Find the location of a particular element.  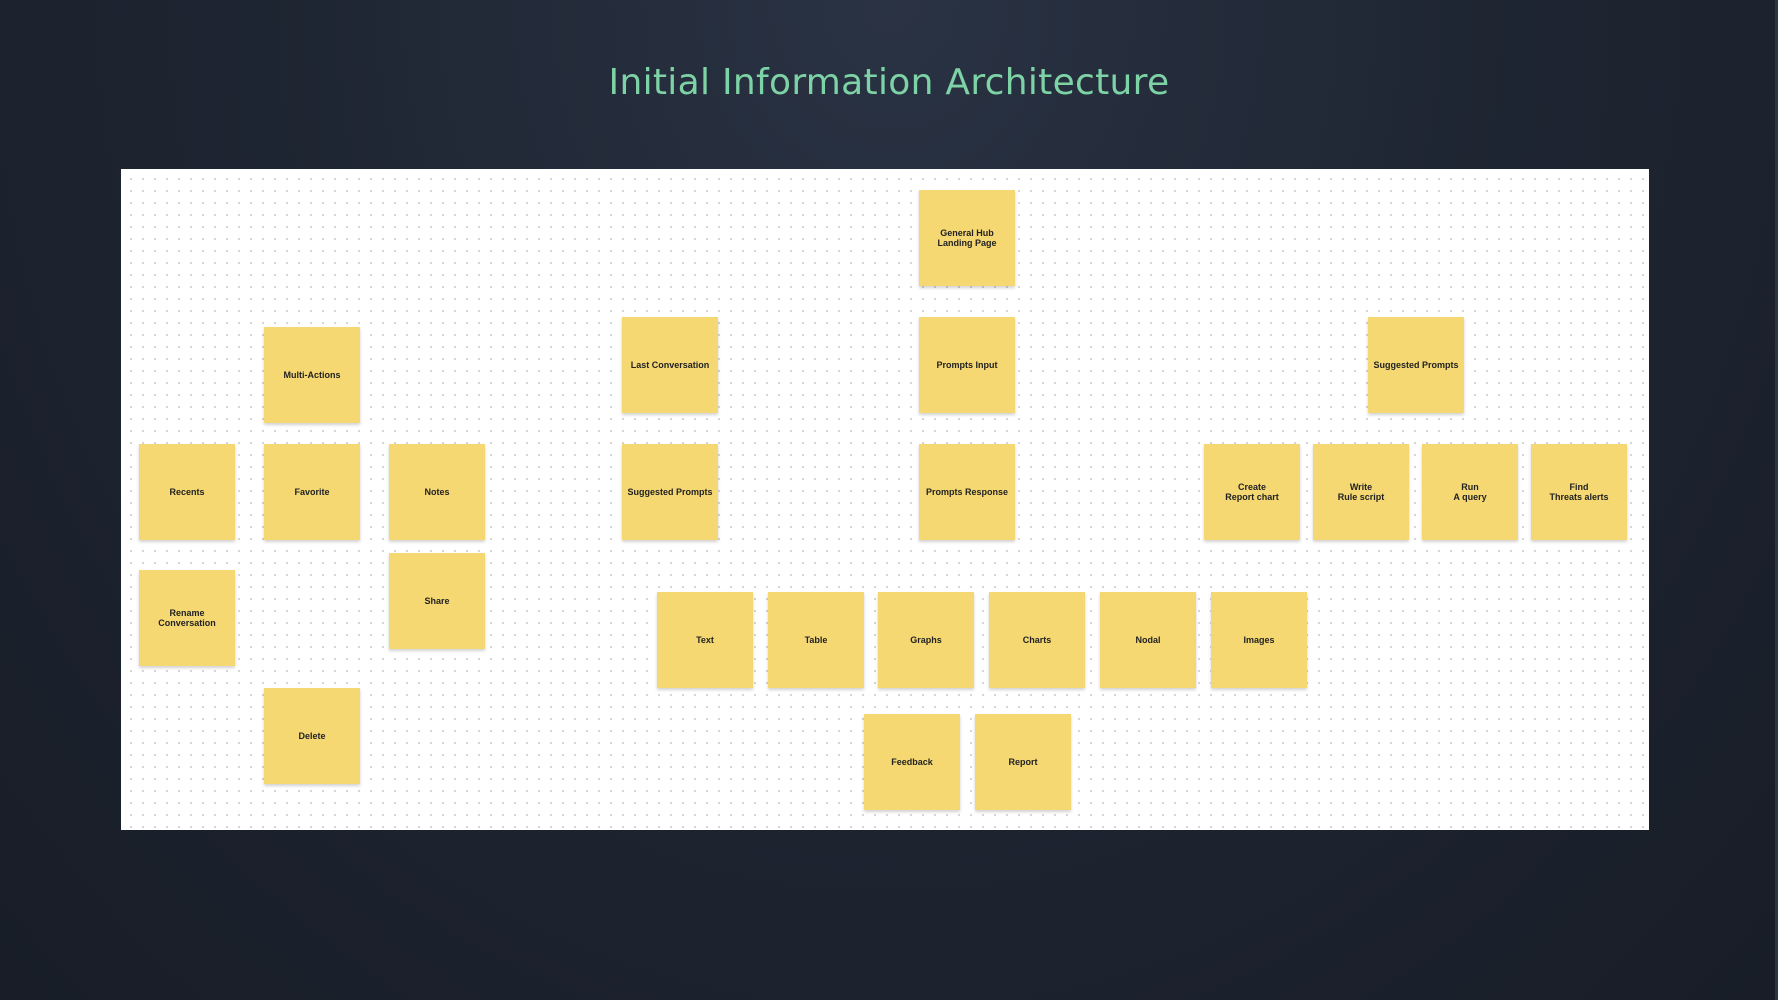

sticky-note-label: Write Rule script is located at coordinates (1361, 491).